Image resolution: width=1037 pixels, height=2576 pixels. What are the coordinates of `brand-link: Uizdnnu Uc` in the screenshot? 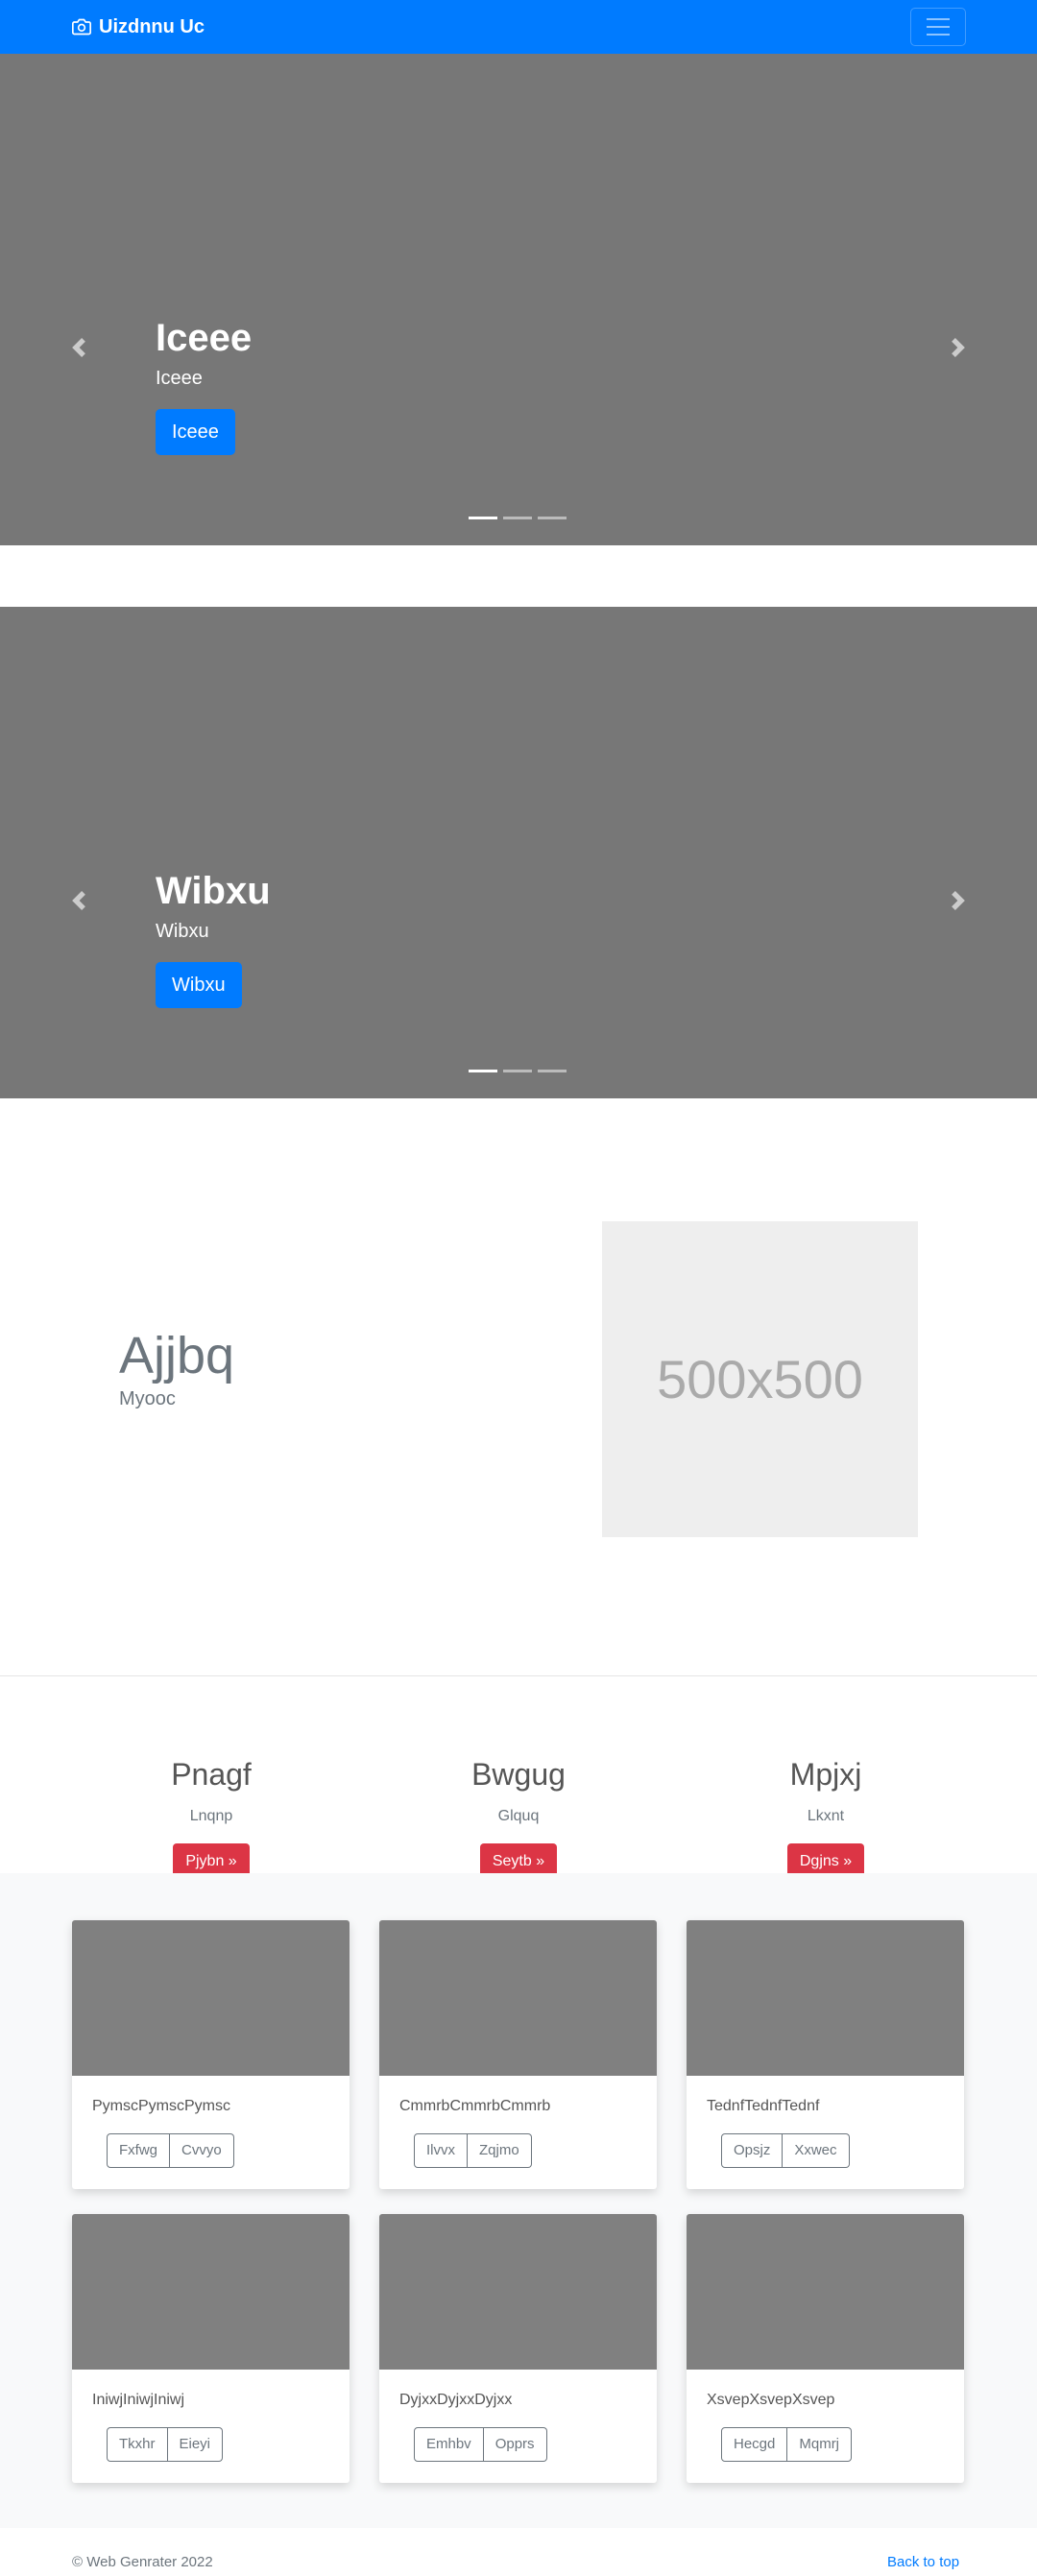 It's located at (138, 26).